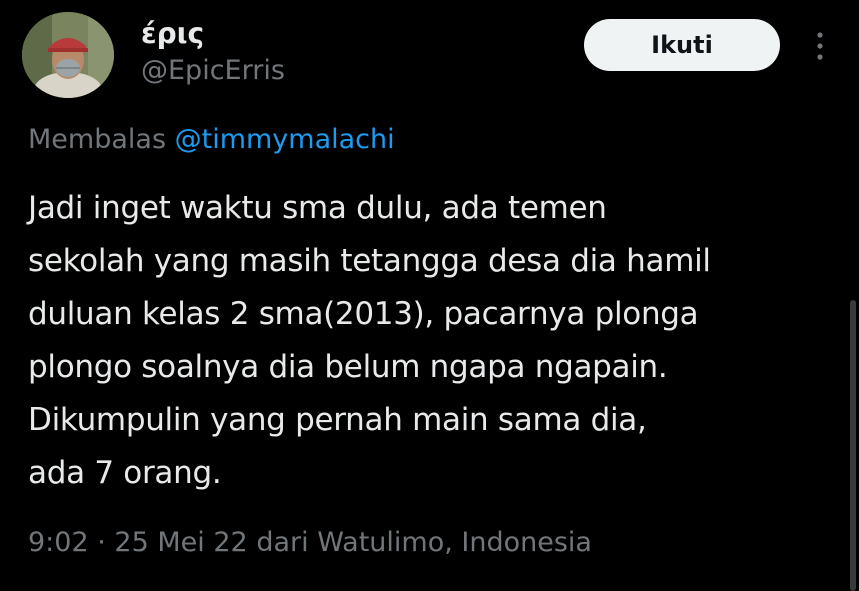 The image size is (859, 591). Describe the element at coordinates (454, 542) in the screenshot. I see `tweet-location: Watulimo, Indonesia` at that location.